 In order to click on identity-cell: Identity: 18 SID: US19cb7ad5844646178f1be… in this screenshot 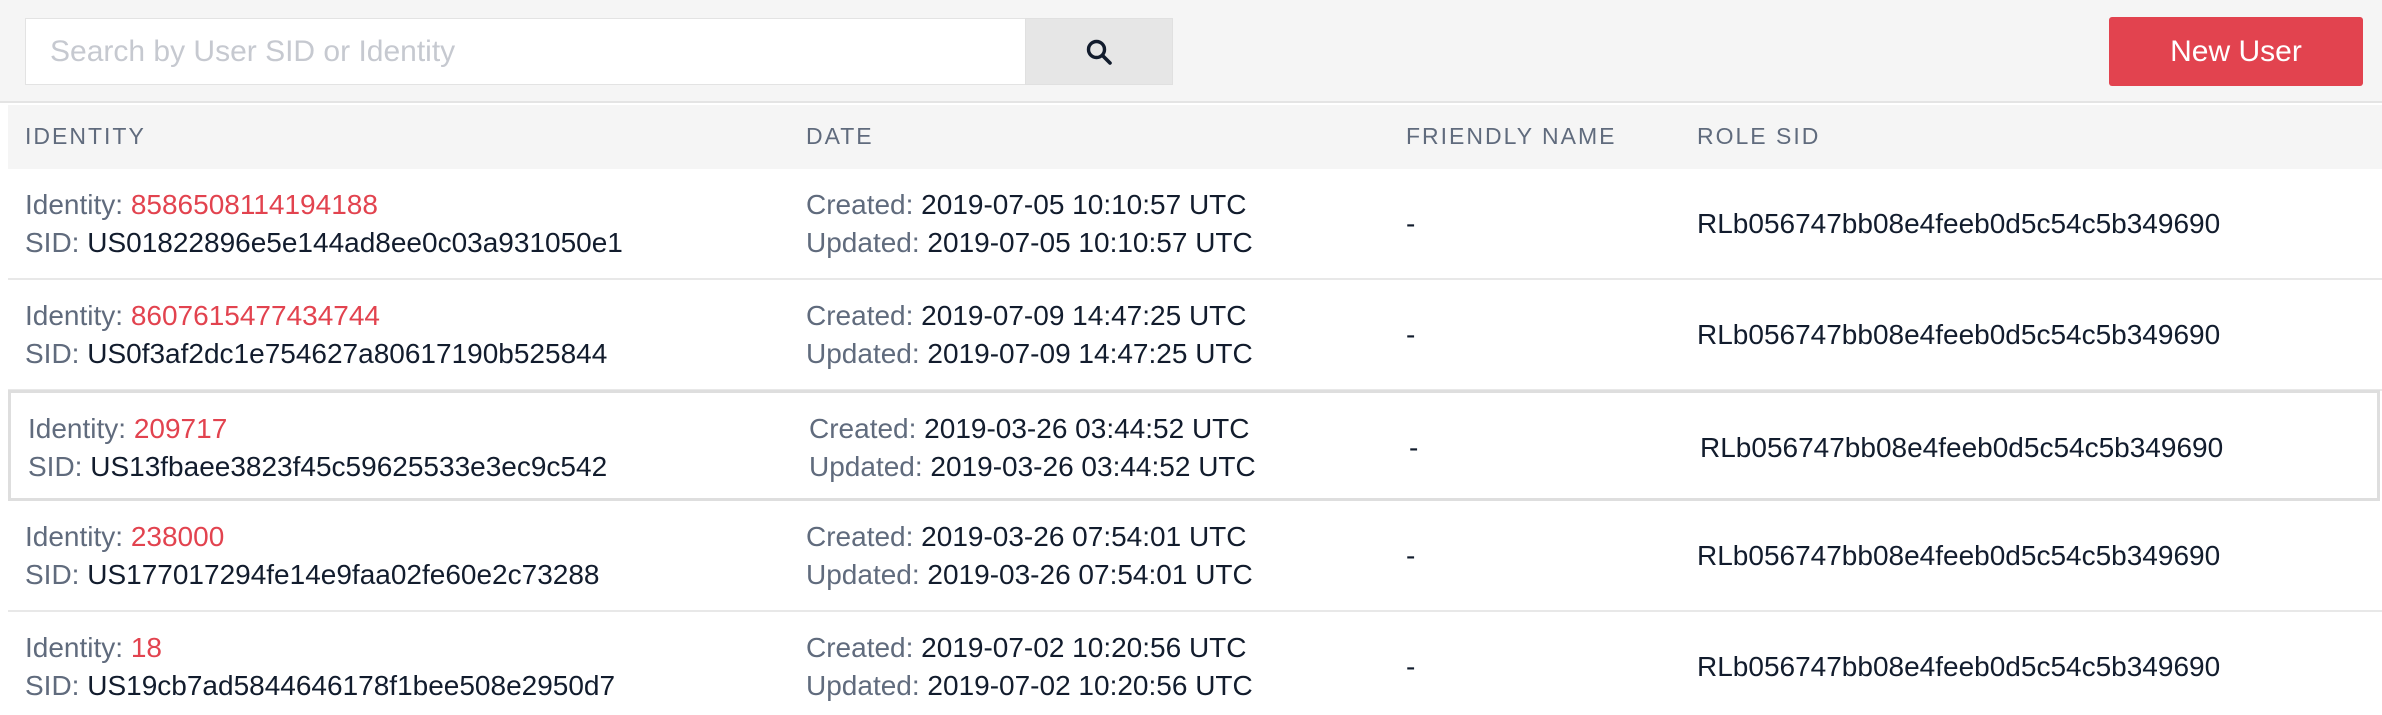, I will do `click(320, 667)`.